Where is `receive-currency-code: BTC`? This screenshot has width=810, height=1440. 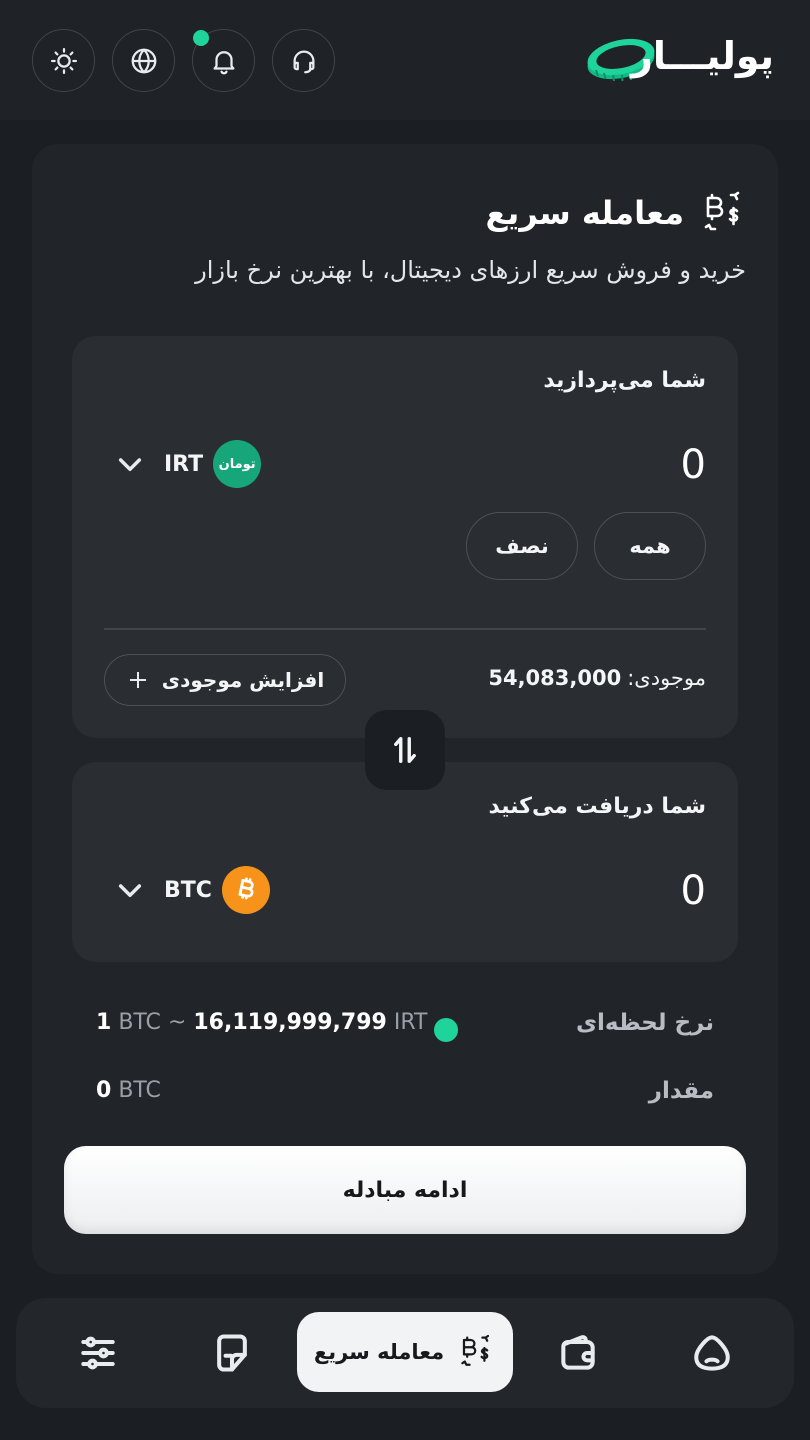
receive-currency-code: BTC is located at coordinates (188, 890).